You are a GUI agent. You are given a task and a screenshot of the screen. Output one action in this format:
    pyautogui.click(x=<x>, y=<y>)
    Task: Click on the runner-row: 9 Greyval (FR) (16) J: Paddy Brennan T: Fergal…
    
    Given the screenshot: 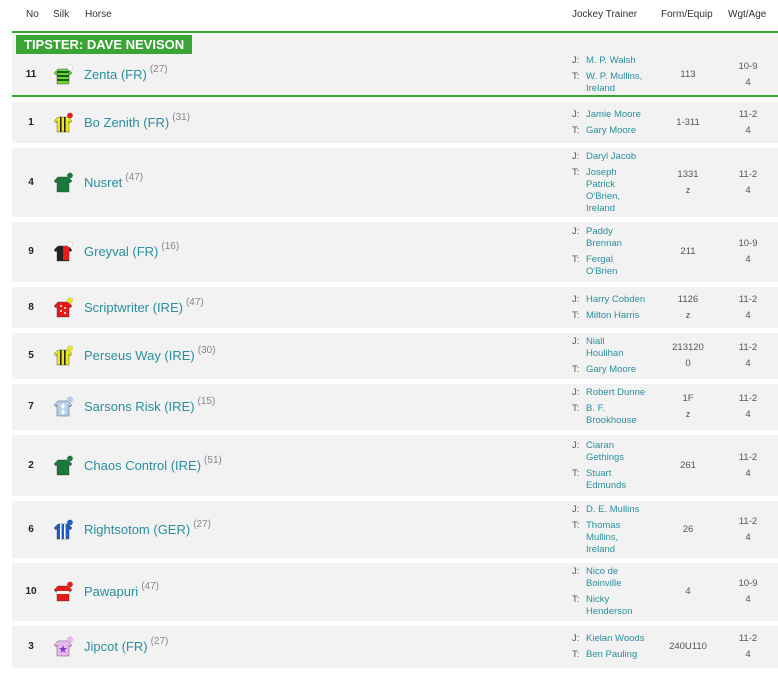 What is the action you would take?
    pyautogui.click(x=395, y=252)
    